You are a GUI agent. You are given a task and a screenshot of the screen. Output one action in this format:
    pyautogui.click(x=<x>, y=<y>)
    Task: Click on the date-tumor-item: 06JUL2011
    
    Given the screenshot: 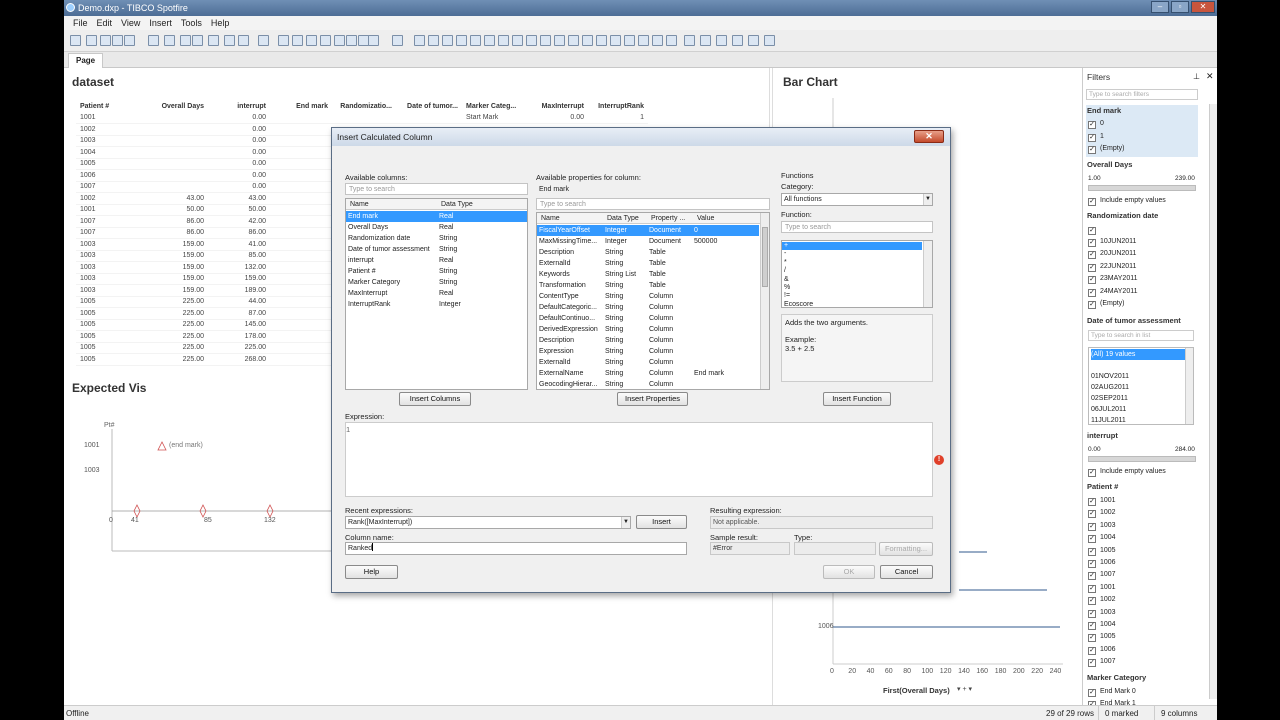 What is the action you would take?
    pyautogui.click(x=1138, y=409)
    